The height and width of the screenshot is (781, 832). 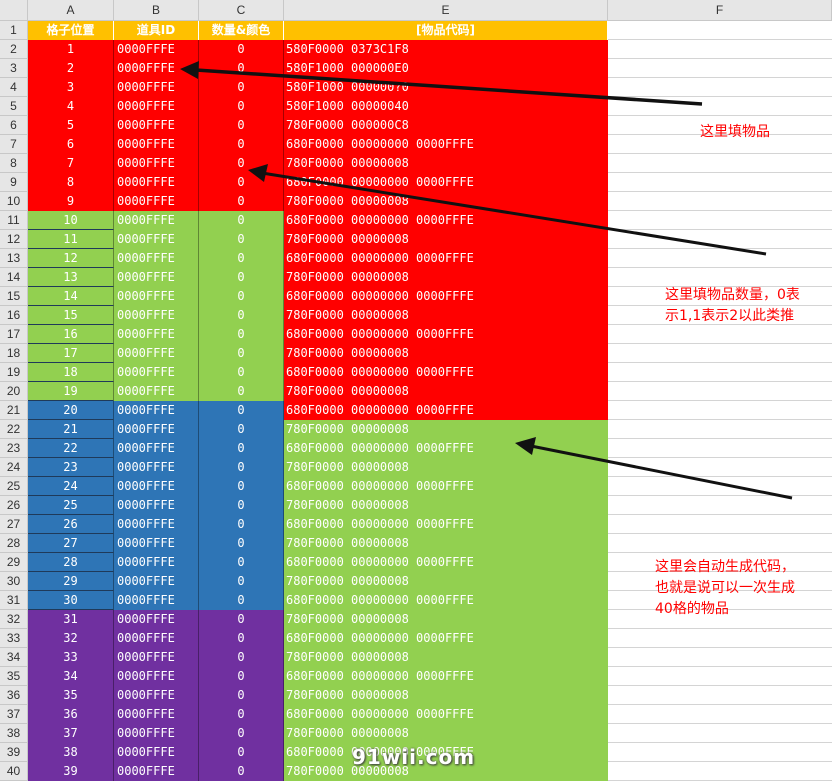 I want to click on watermark: 91wii.com, so click(x=414, y=757).